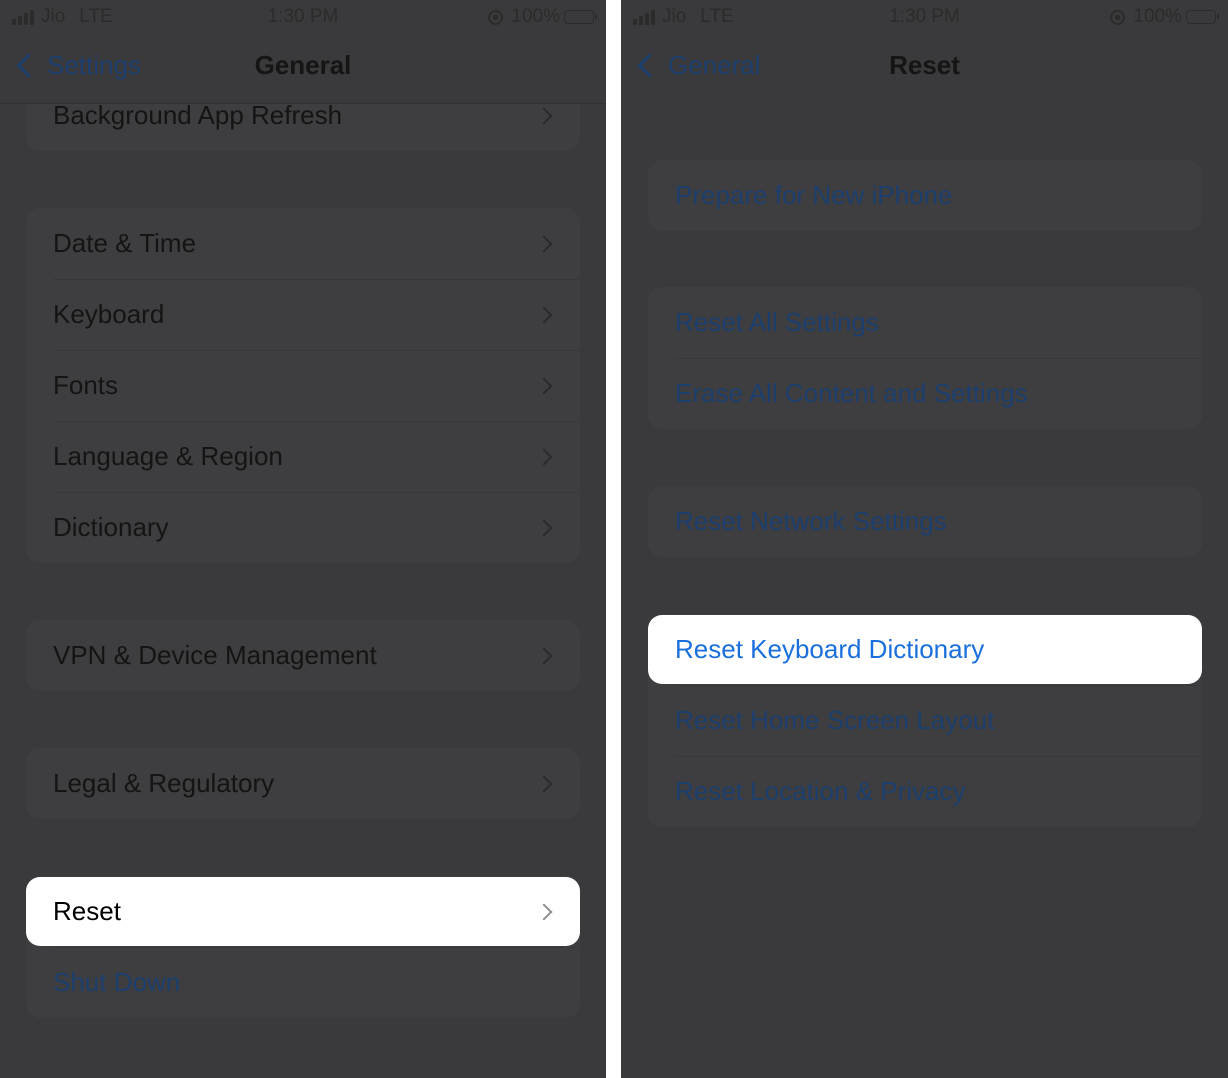 The height and width of the screenshot is (1078, 1228). I want to click on reset-group-network: Reset Network Settings, so click(925, 521).